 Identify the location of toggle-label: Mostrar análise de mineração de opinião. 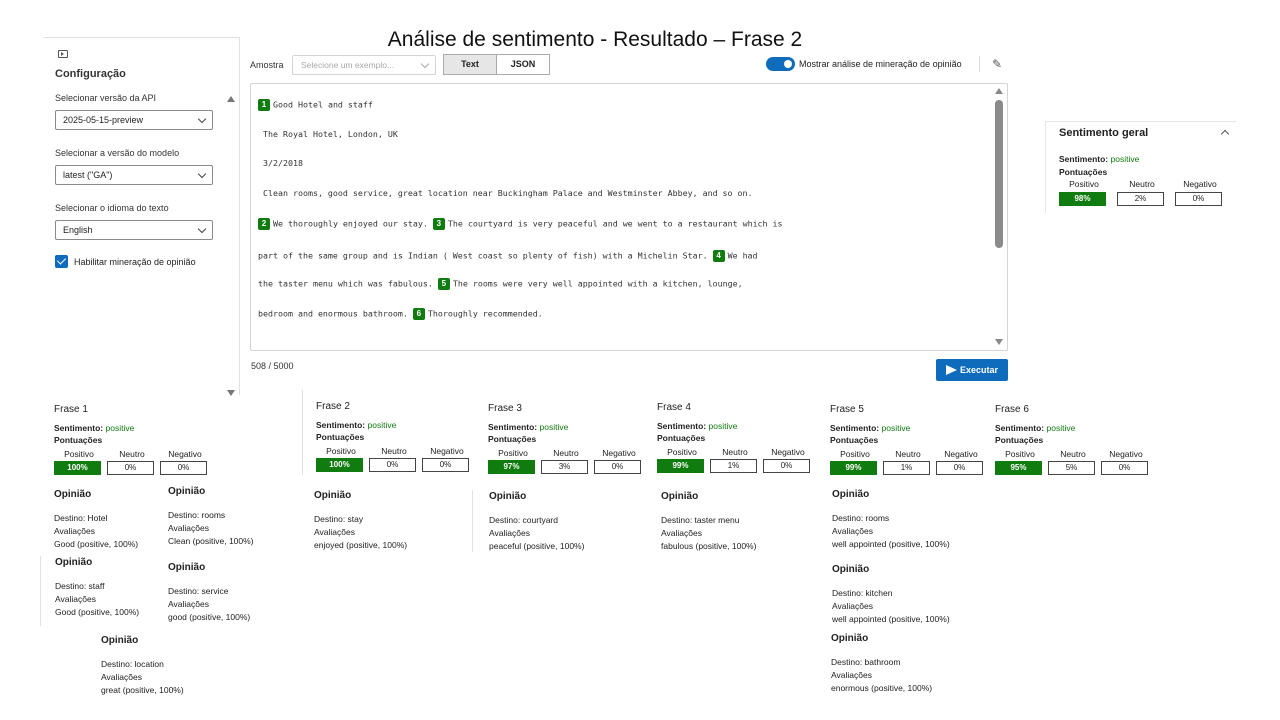
(880, 64).